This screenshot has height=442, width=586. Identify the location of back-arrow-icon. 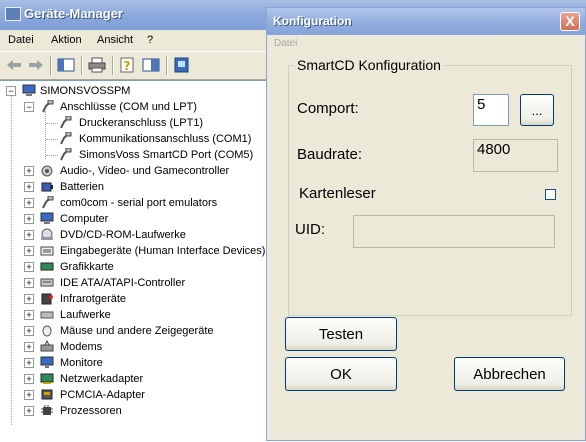
(14, 65).